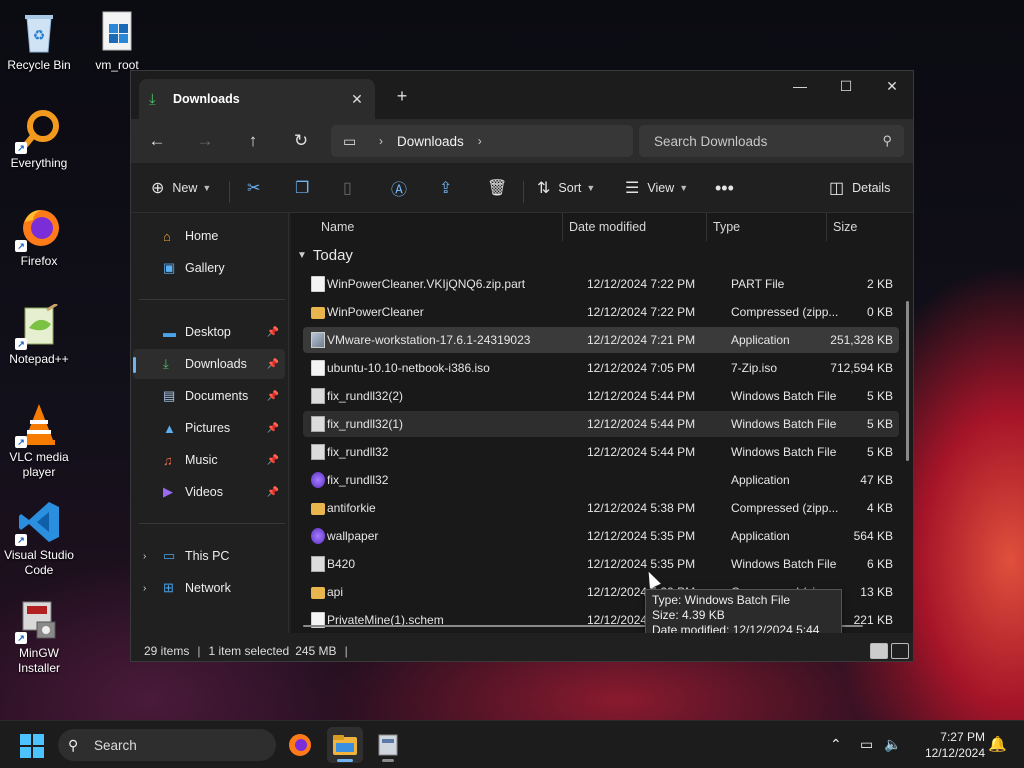 This screenshot has width=1024, height=768. Describe the element at coordinates (169, 395) in the screenshot. I see `documents-folder-icon: ▤` at that location.